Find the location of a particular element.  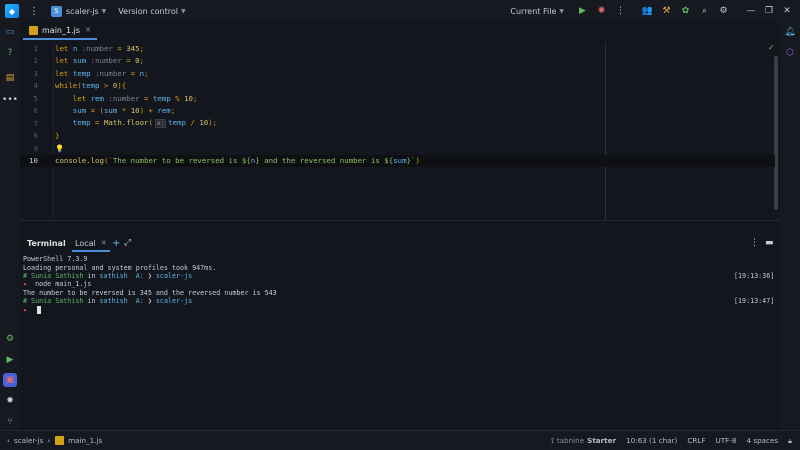

tools-icon: ⚒ is located at coordinates (666, 11).